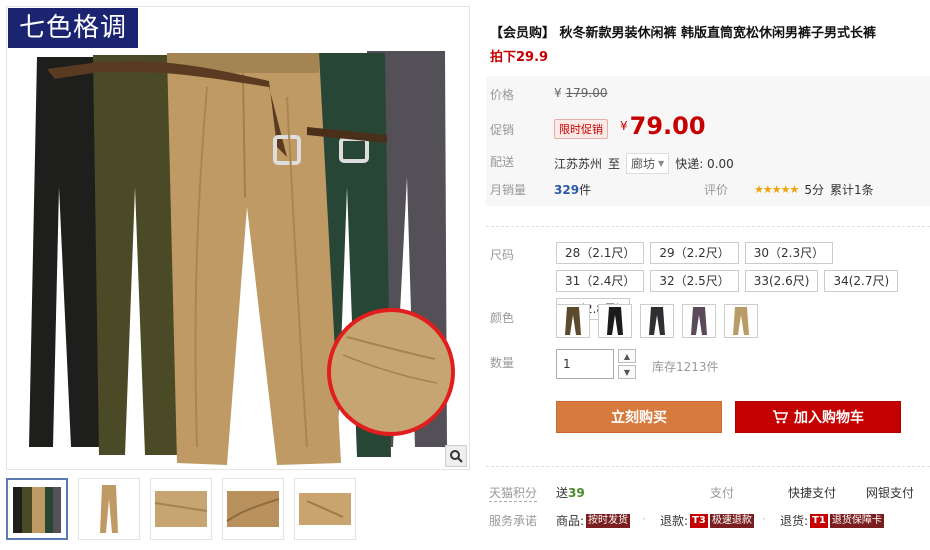  Describe the element at coordinates (608, 520) in the screenshot. I see `on-time-delivery-badge: 按时发货` at that location.